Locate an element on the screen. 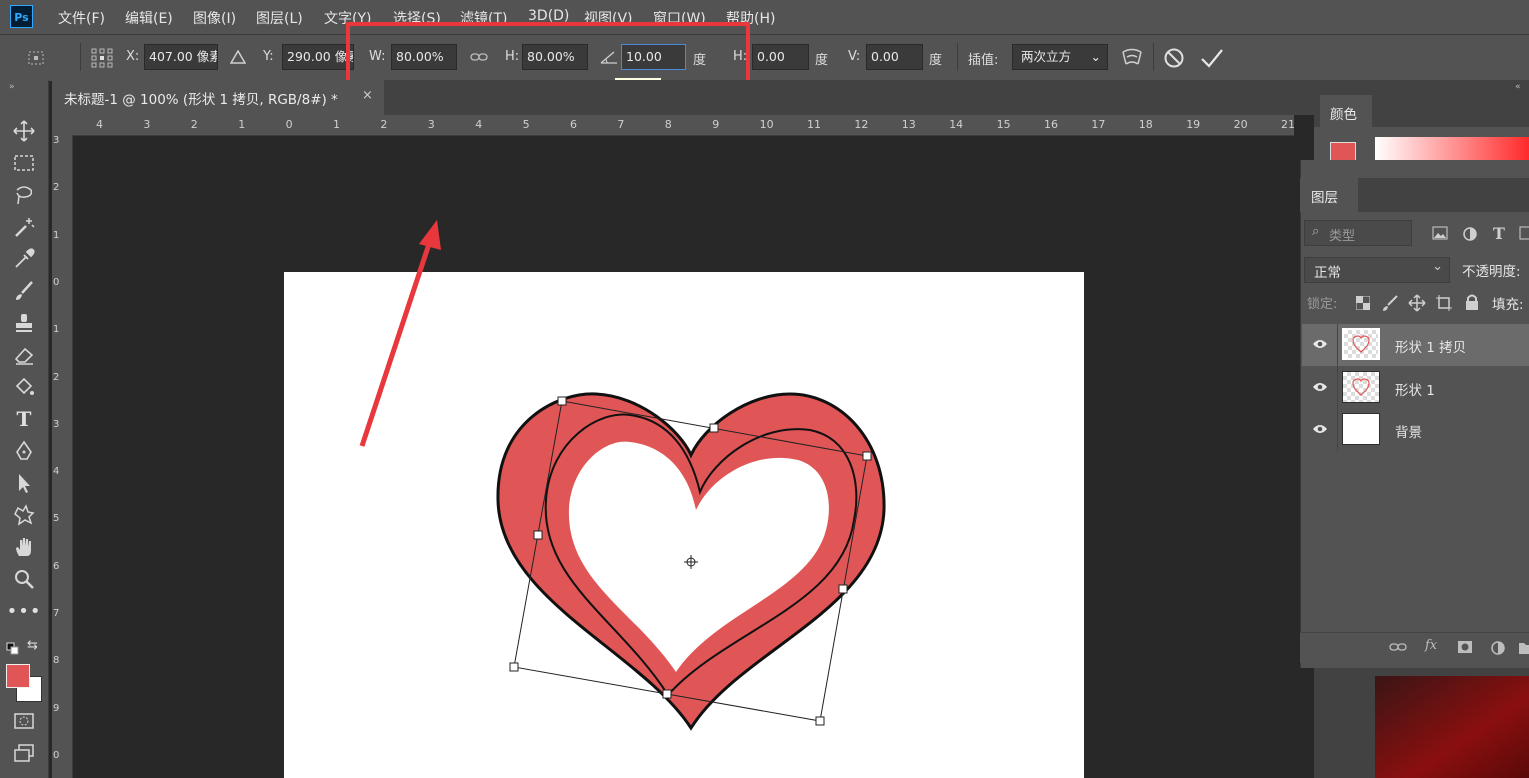 The width and height of the screenshot is (1529, 778). tab-layers: 图层 is located at coordinates (1329, 195).